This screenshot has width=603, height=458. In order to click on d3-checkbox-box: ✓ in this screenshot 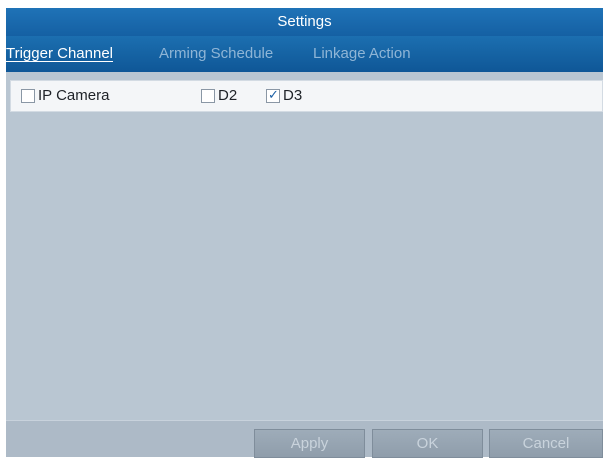, I will do `click(273, 95)`.